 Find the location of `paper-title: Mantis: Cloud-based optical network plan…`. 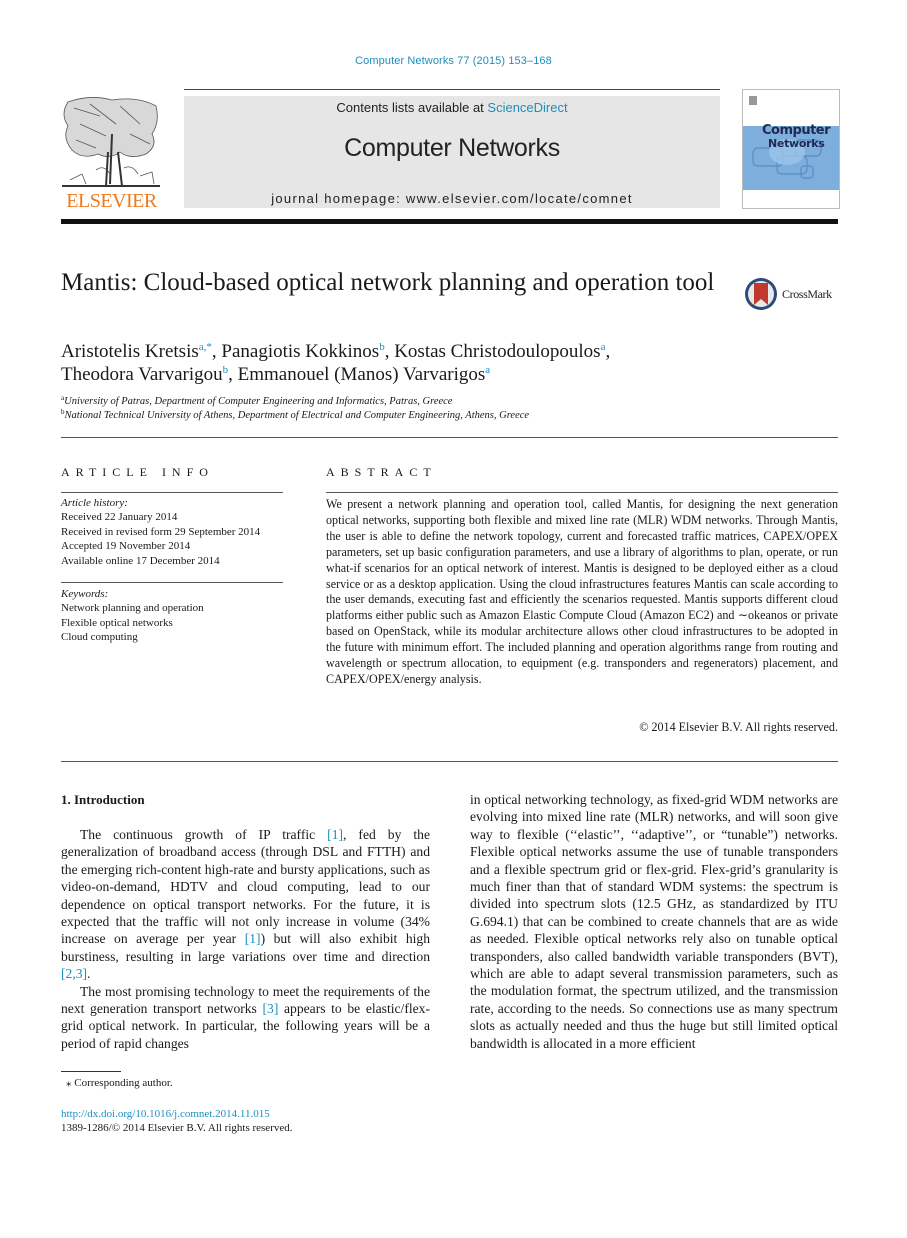

paper-title: Mantis: Cloud-based optical network plan… is located at coordinates (388, 282).